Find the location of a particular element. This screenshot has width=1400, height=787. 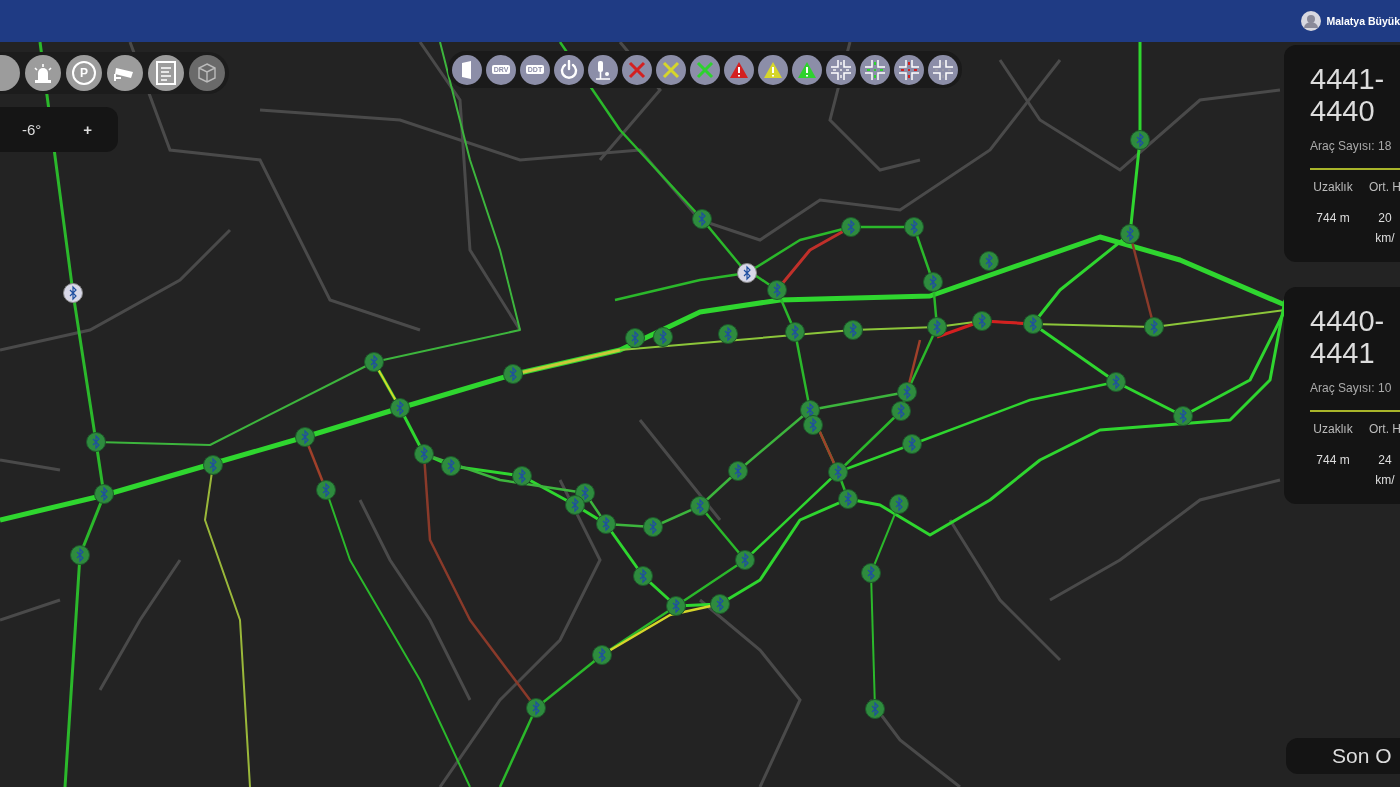

card-title: Son O is located at coordinates (1362, 756).